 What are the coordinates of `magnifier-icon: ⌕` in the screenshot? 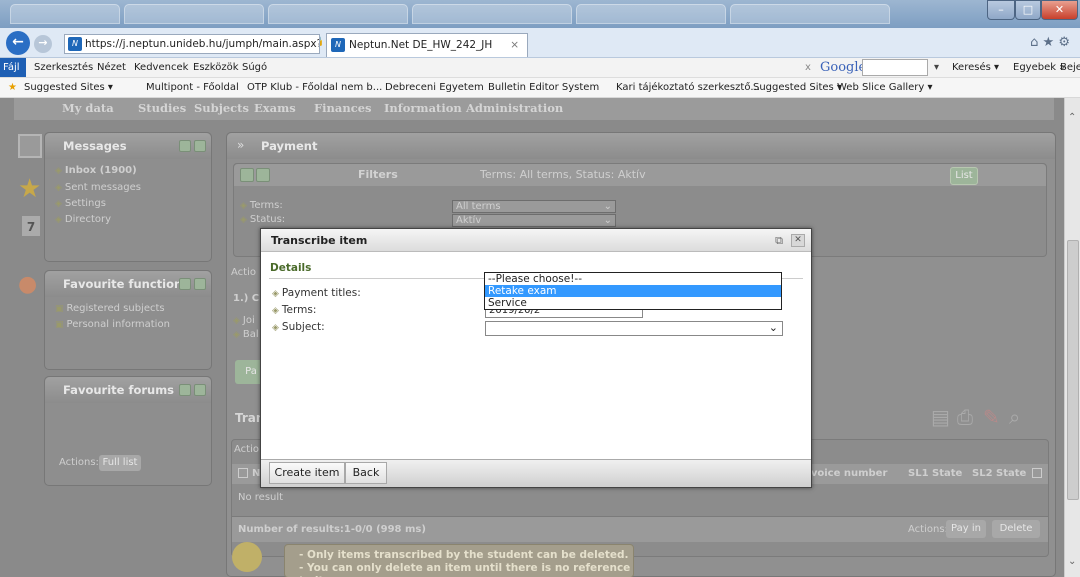 It's located at (1014, 417).